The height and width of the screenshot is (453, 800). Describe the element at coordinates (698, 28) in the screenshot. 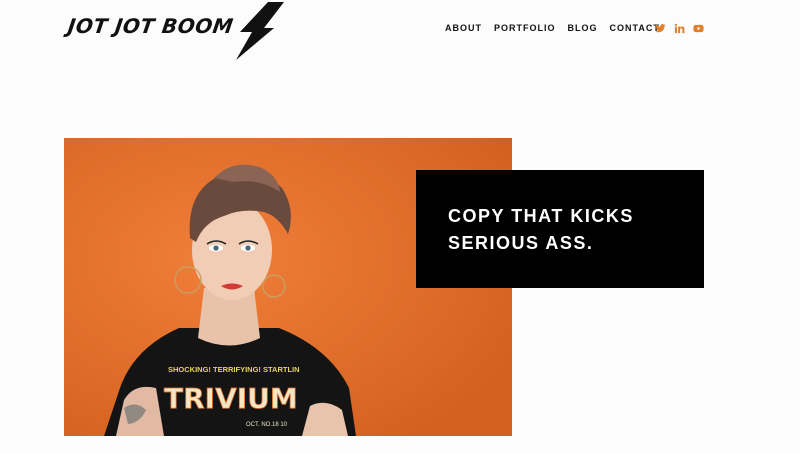

I see `youtube-icon` at that location.